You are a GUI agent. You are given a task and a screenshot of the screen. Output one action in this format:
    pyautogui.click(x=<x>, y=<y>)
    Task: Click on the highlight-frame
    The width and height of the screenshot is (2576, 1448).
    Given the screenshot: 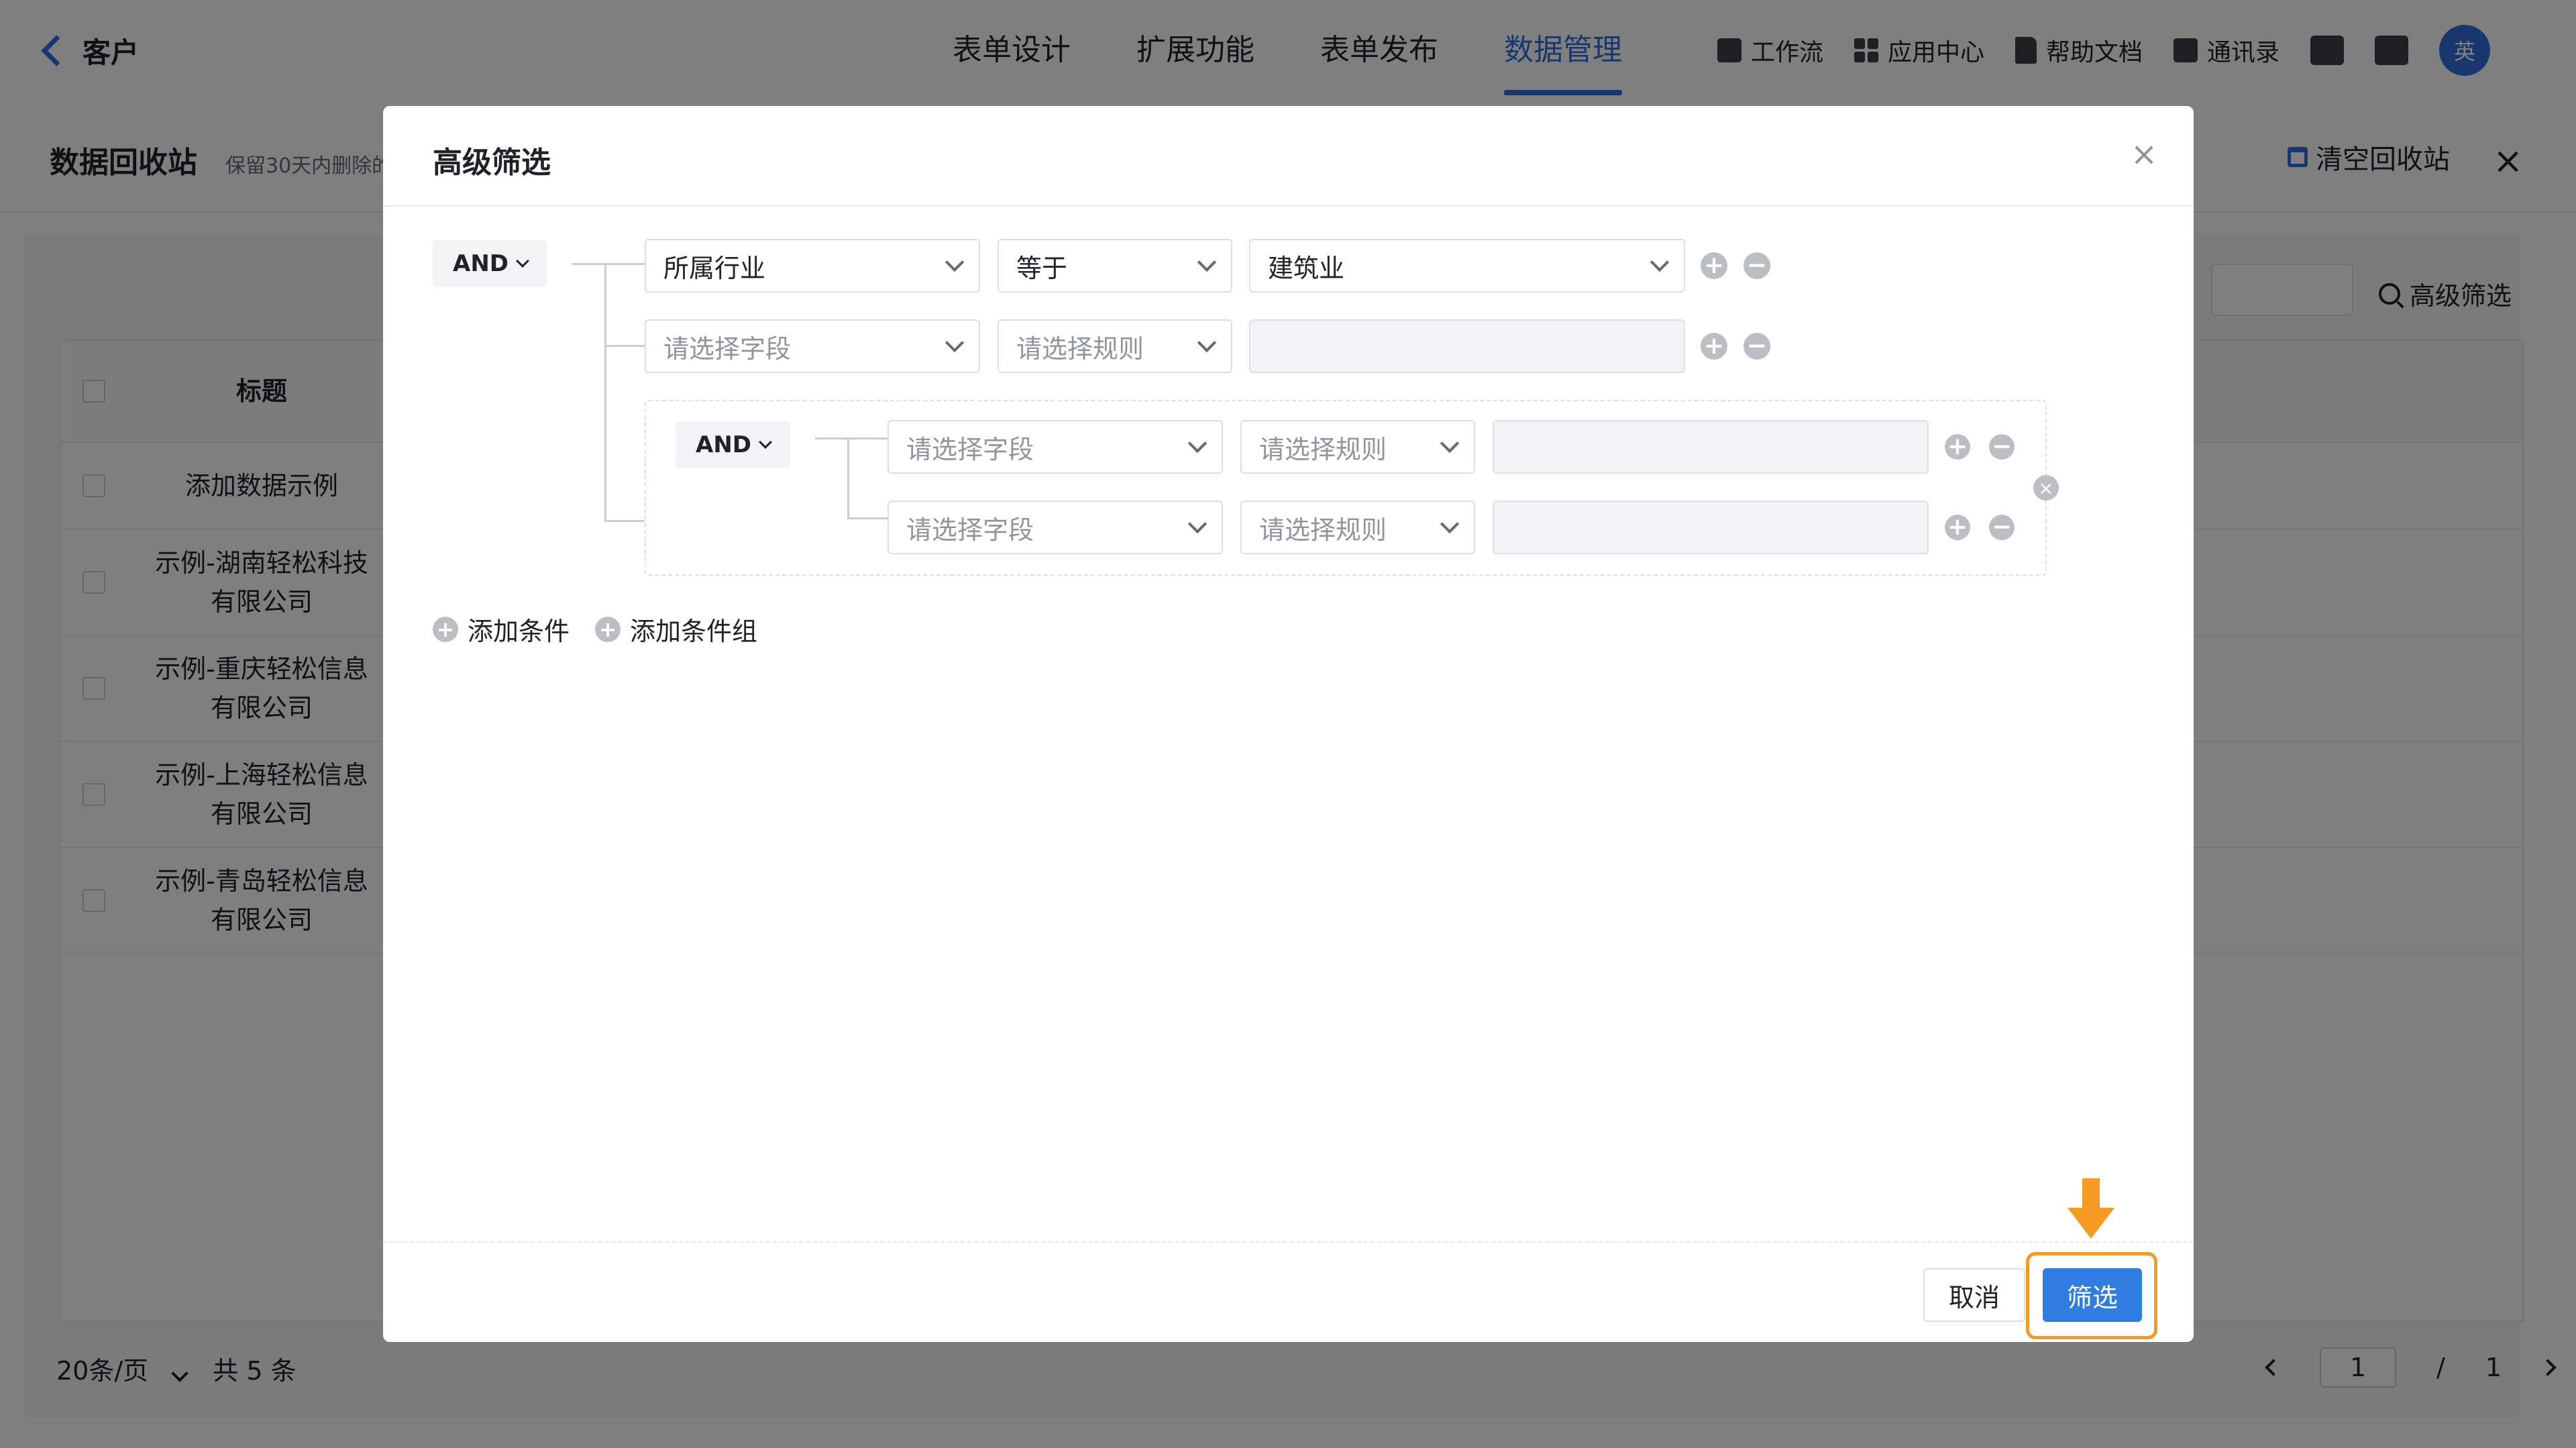 What is the action you would take?
    pyautogui.click(x=2091, y=1295)
    